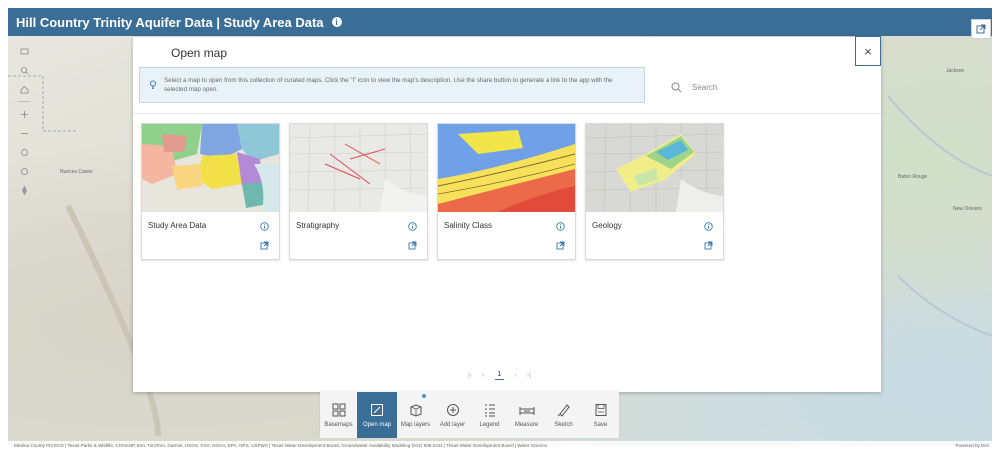 Image resolution: width=997 pixels, height=450 pixels. What do you see at coordinates (199, 53) in the screenshot?
I see `dialog-title: Open map` at bounding box center [199, 53].